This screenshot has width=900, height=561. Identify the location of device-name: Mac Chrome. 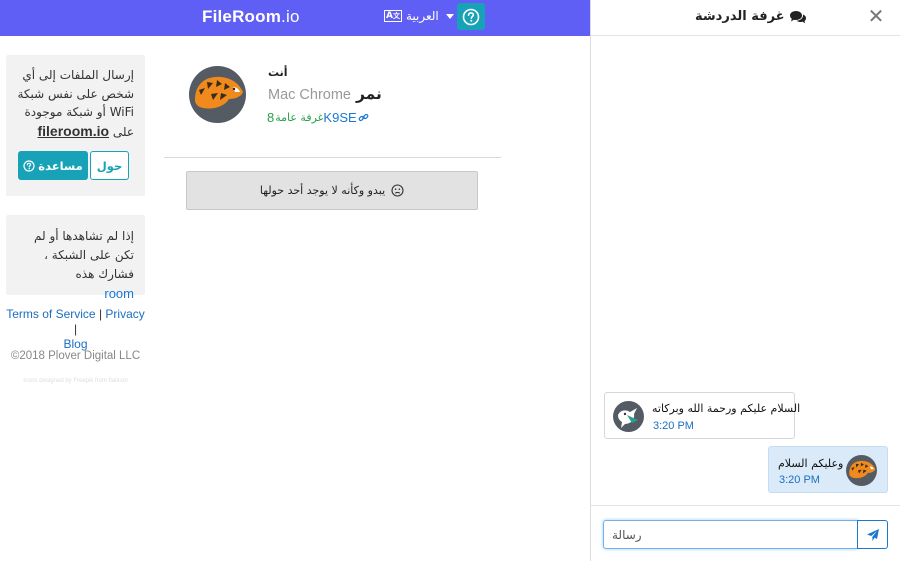
(309, 95).